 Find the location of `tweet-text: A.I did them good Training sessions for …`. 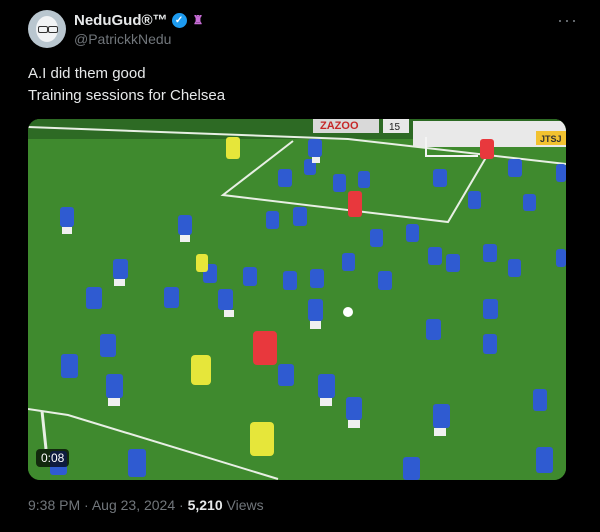

tweet-text: A.I did them good Training sessions for … is located at coordinates (126, 85).